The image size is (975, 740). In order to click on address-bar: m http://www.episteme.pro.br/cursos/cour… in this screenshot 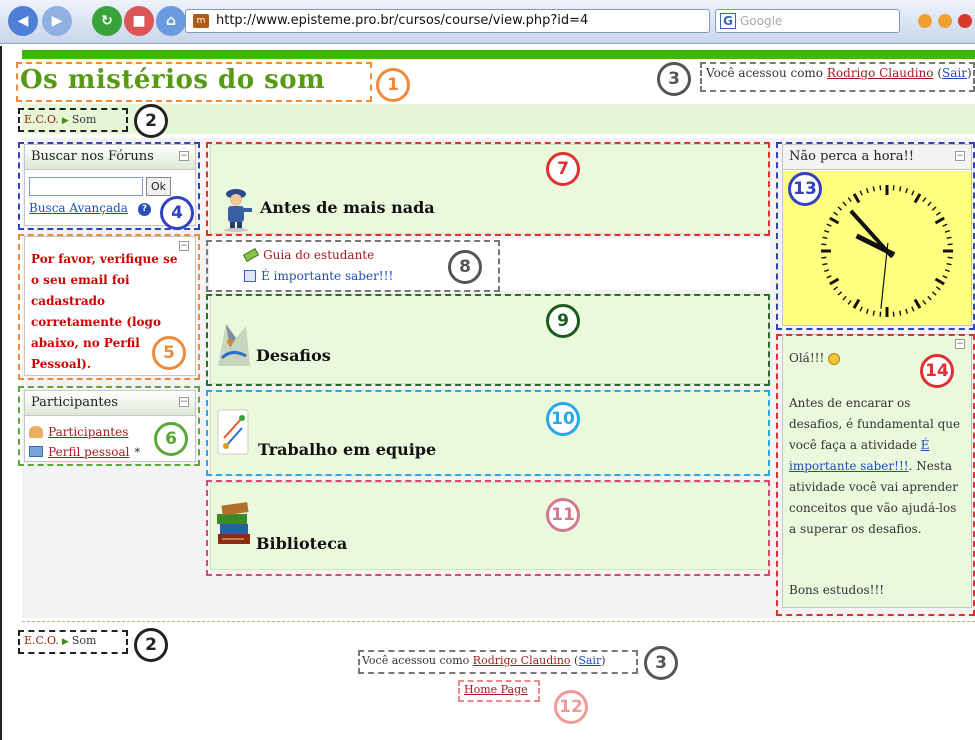, I will do `click(447, 21)`.